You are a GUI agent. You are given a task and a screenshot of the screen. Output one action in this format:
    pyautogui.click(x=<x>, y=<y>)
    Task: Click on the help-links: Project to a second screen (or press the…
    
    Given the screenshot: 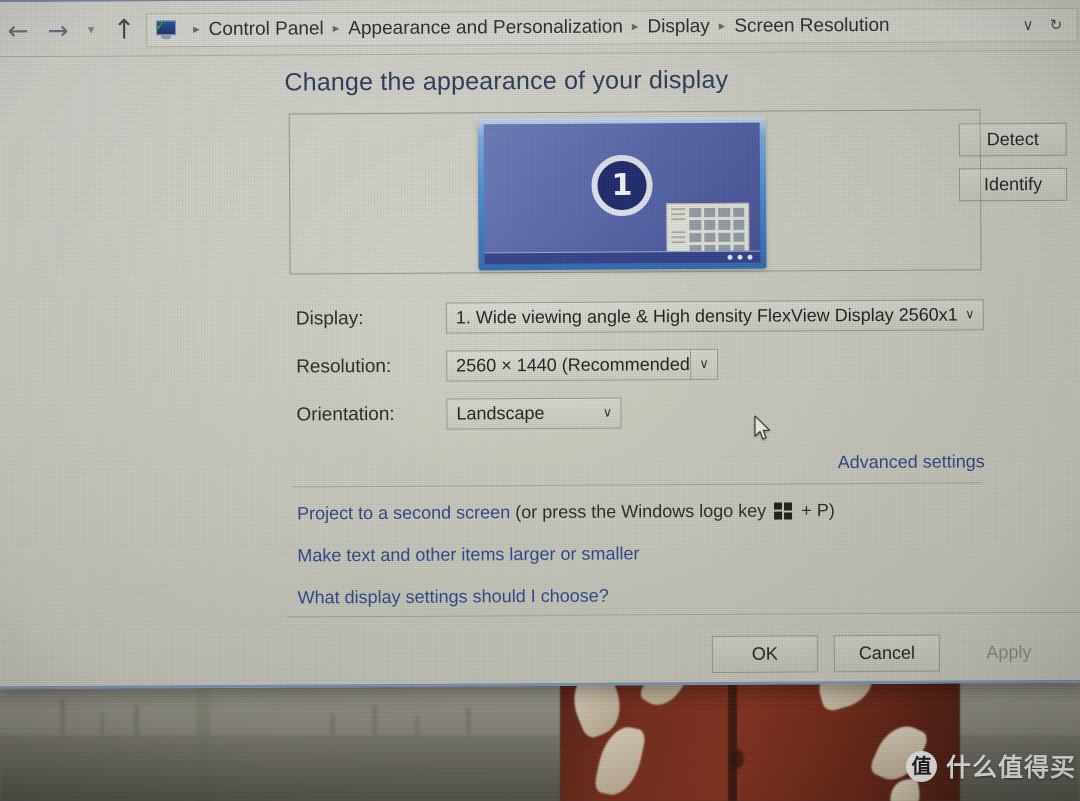 What is the action you would take?
    pyautogui.click(x=566, y=564)
    